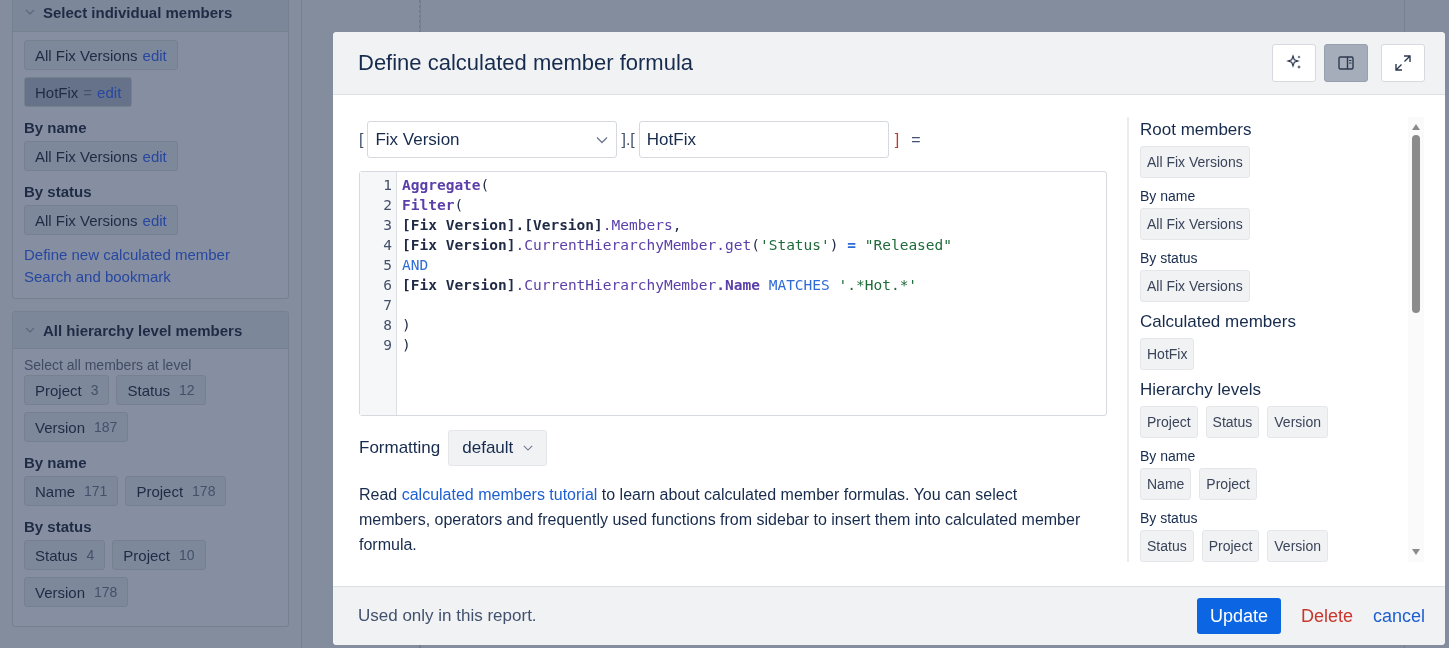 This screenshot has width=1449, height=648. What do you see at coordinates (76, 592) in the screenshot?
I see `level-chip: Version 178` at bounding box center [76, 592].